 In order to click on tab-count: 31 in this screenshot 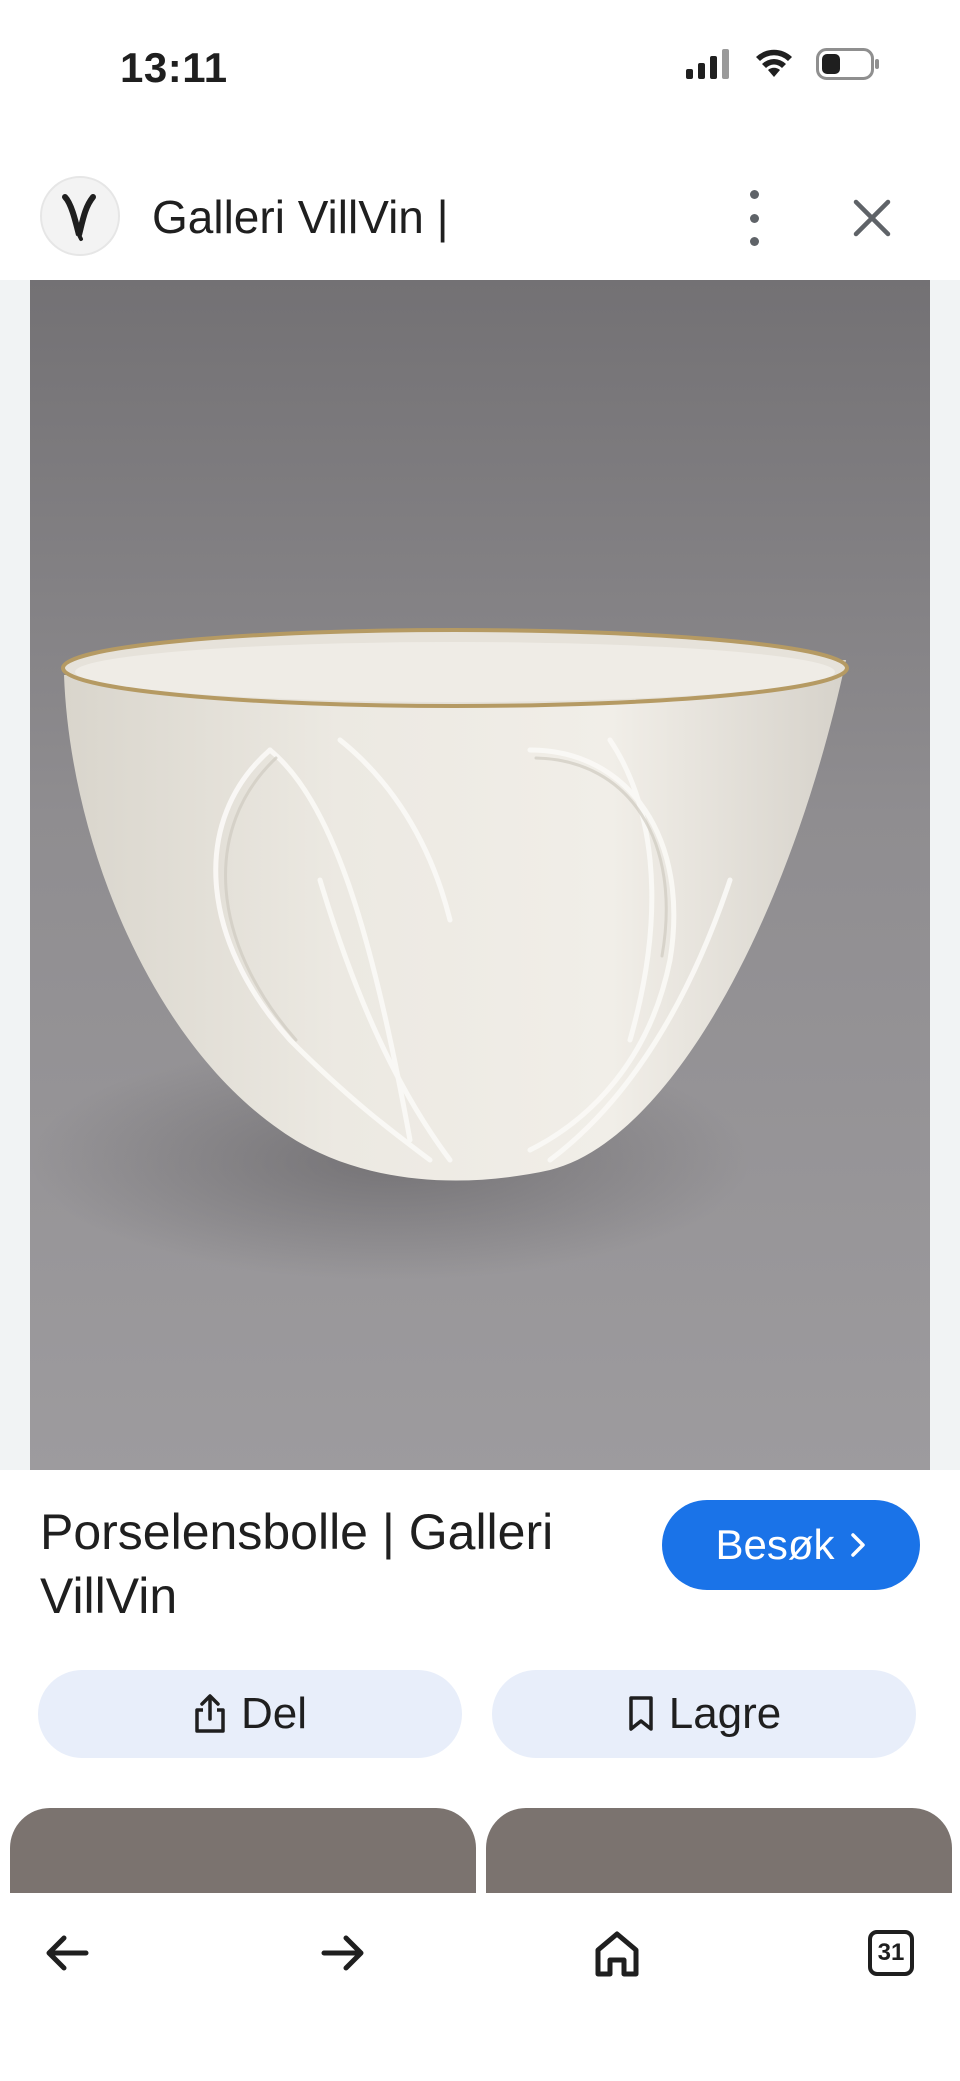, I will do `click(891, 1952)`.